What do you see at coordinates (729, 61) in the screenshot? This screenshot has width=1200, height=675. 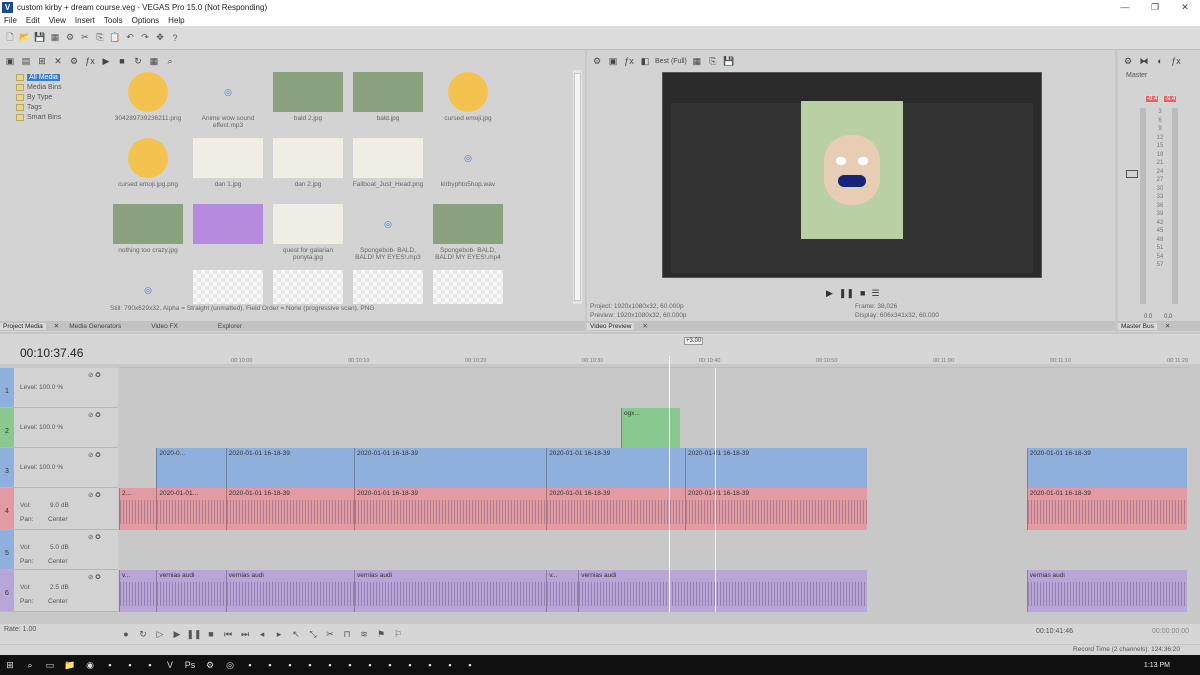 I see `save-snapshot-icon: 💾` at bounding box center [729, 61].